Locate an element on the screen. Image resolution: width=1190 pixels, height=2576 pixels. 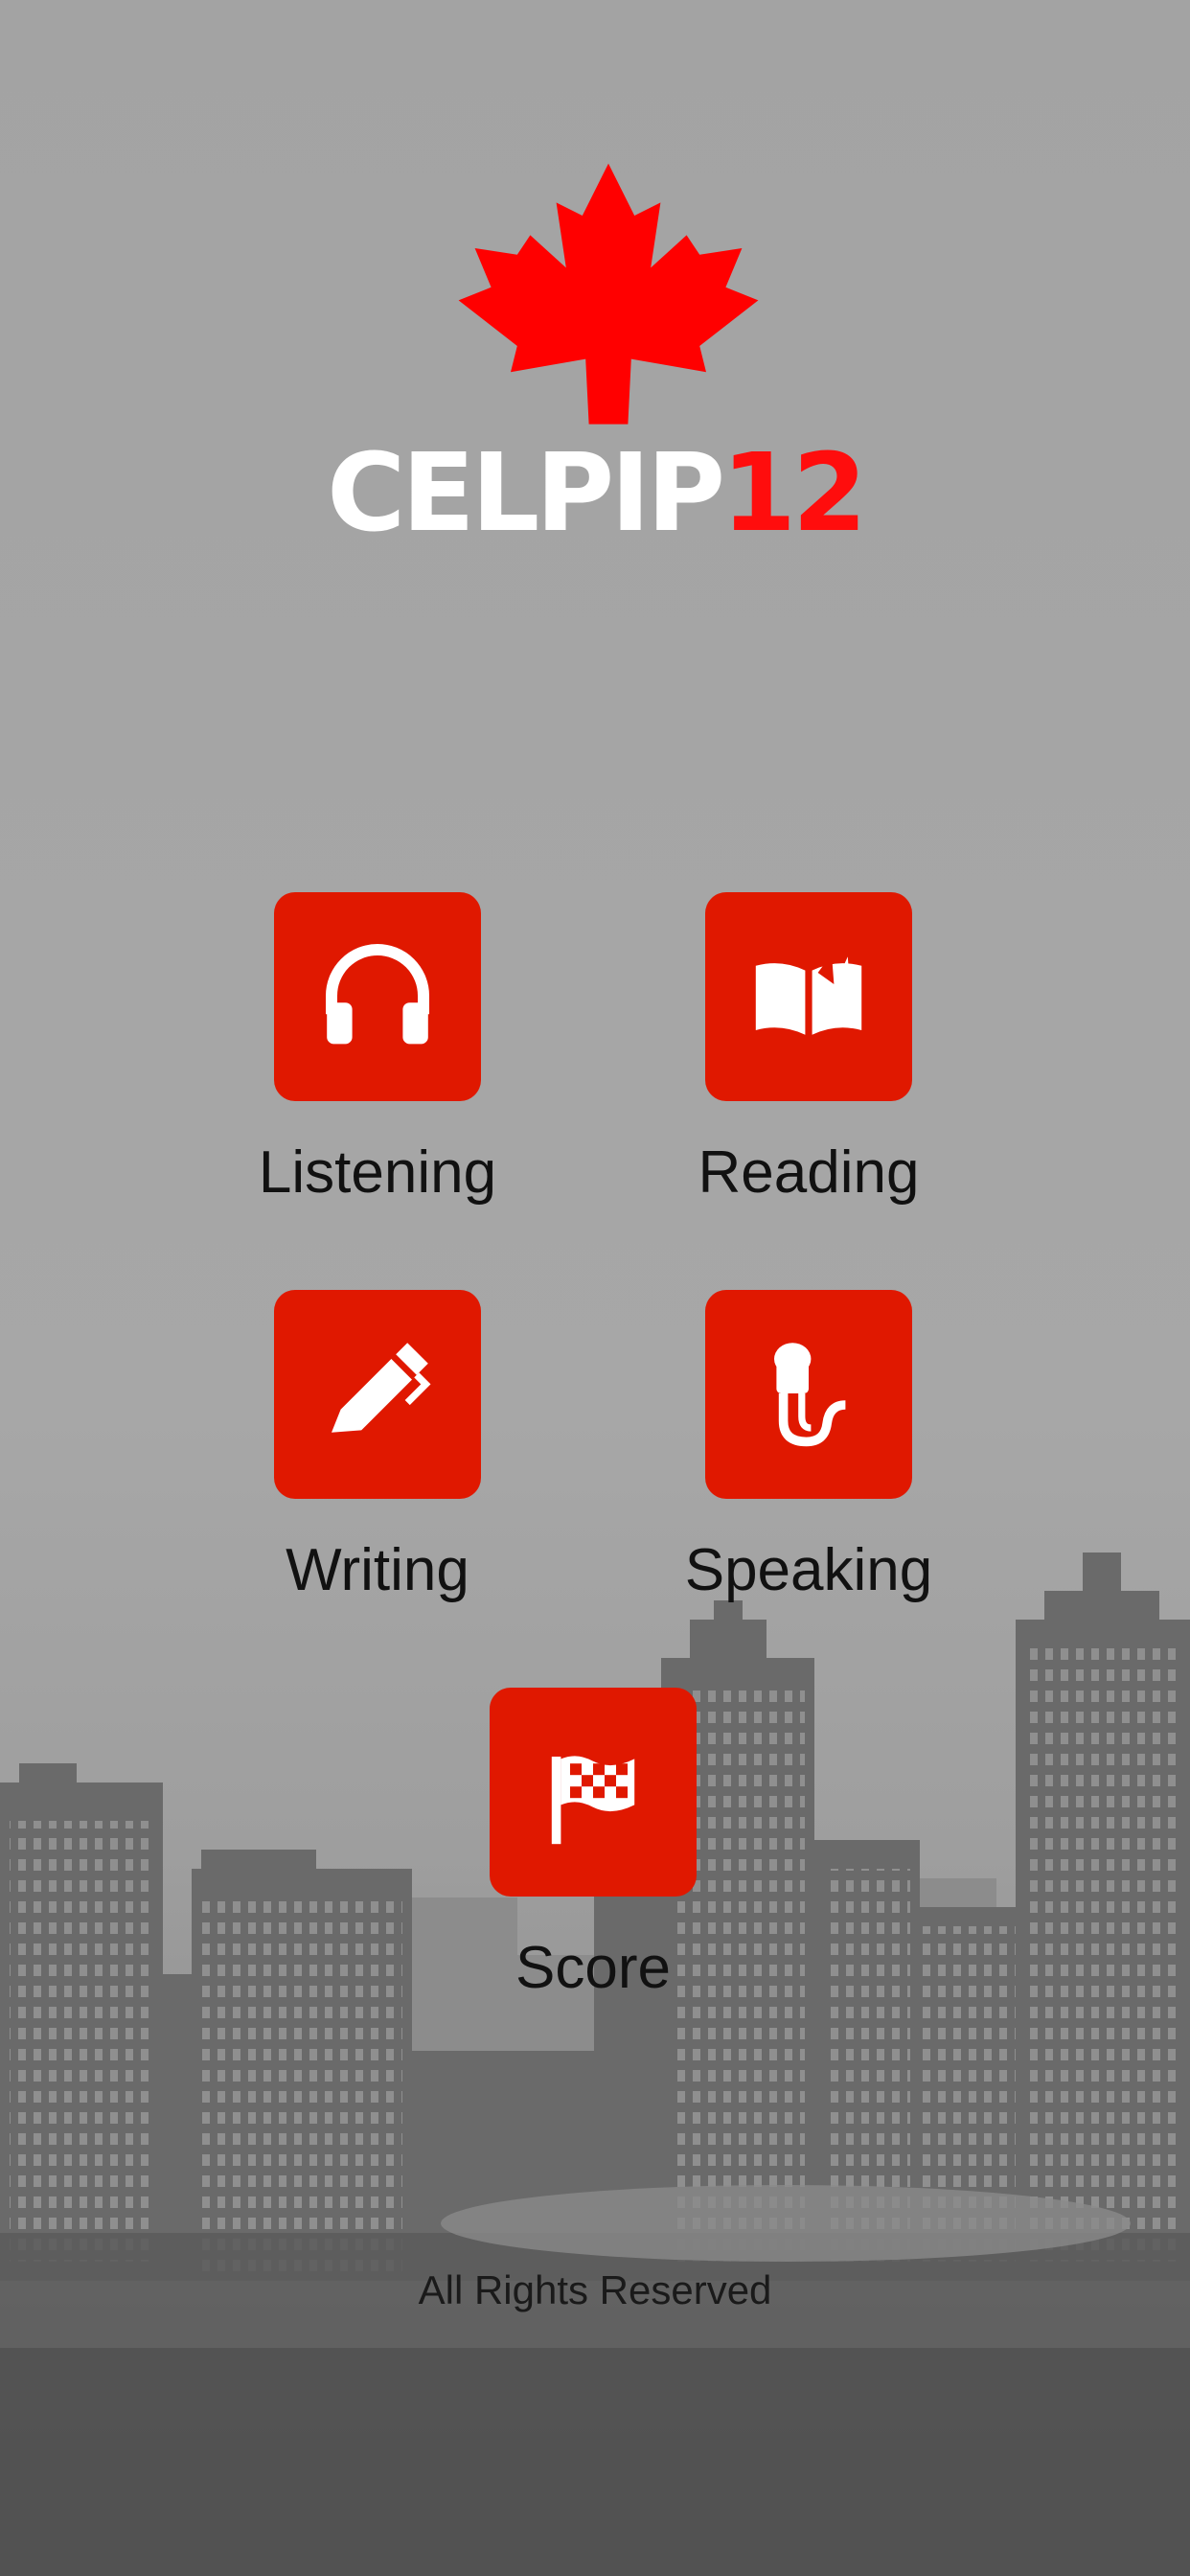
maple-leaf-icon is located at coordinates (608, 294).